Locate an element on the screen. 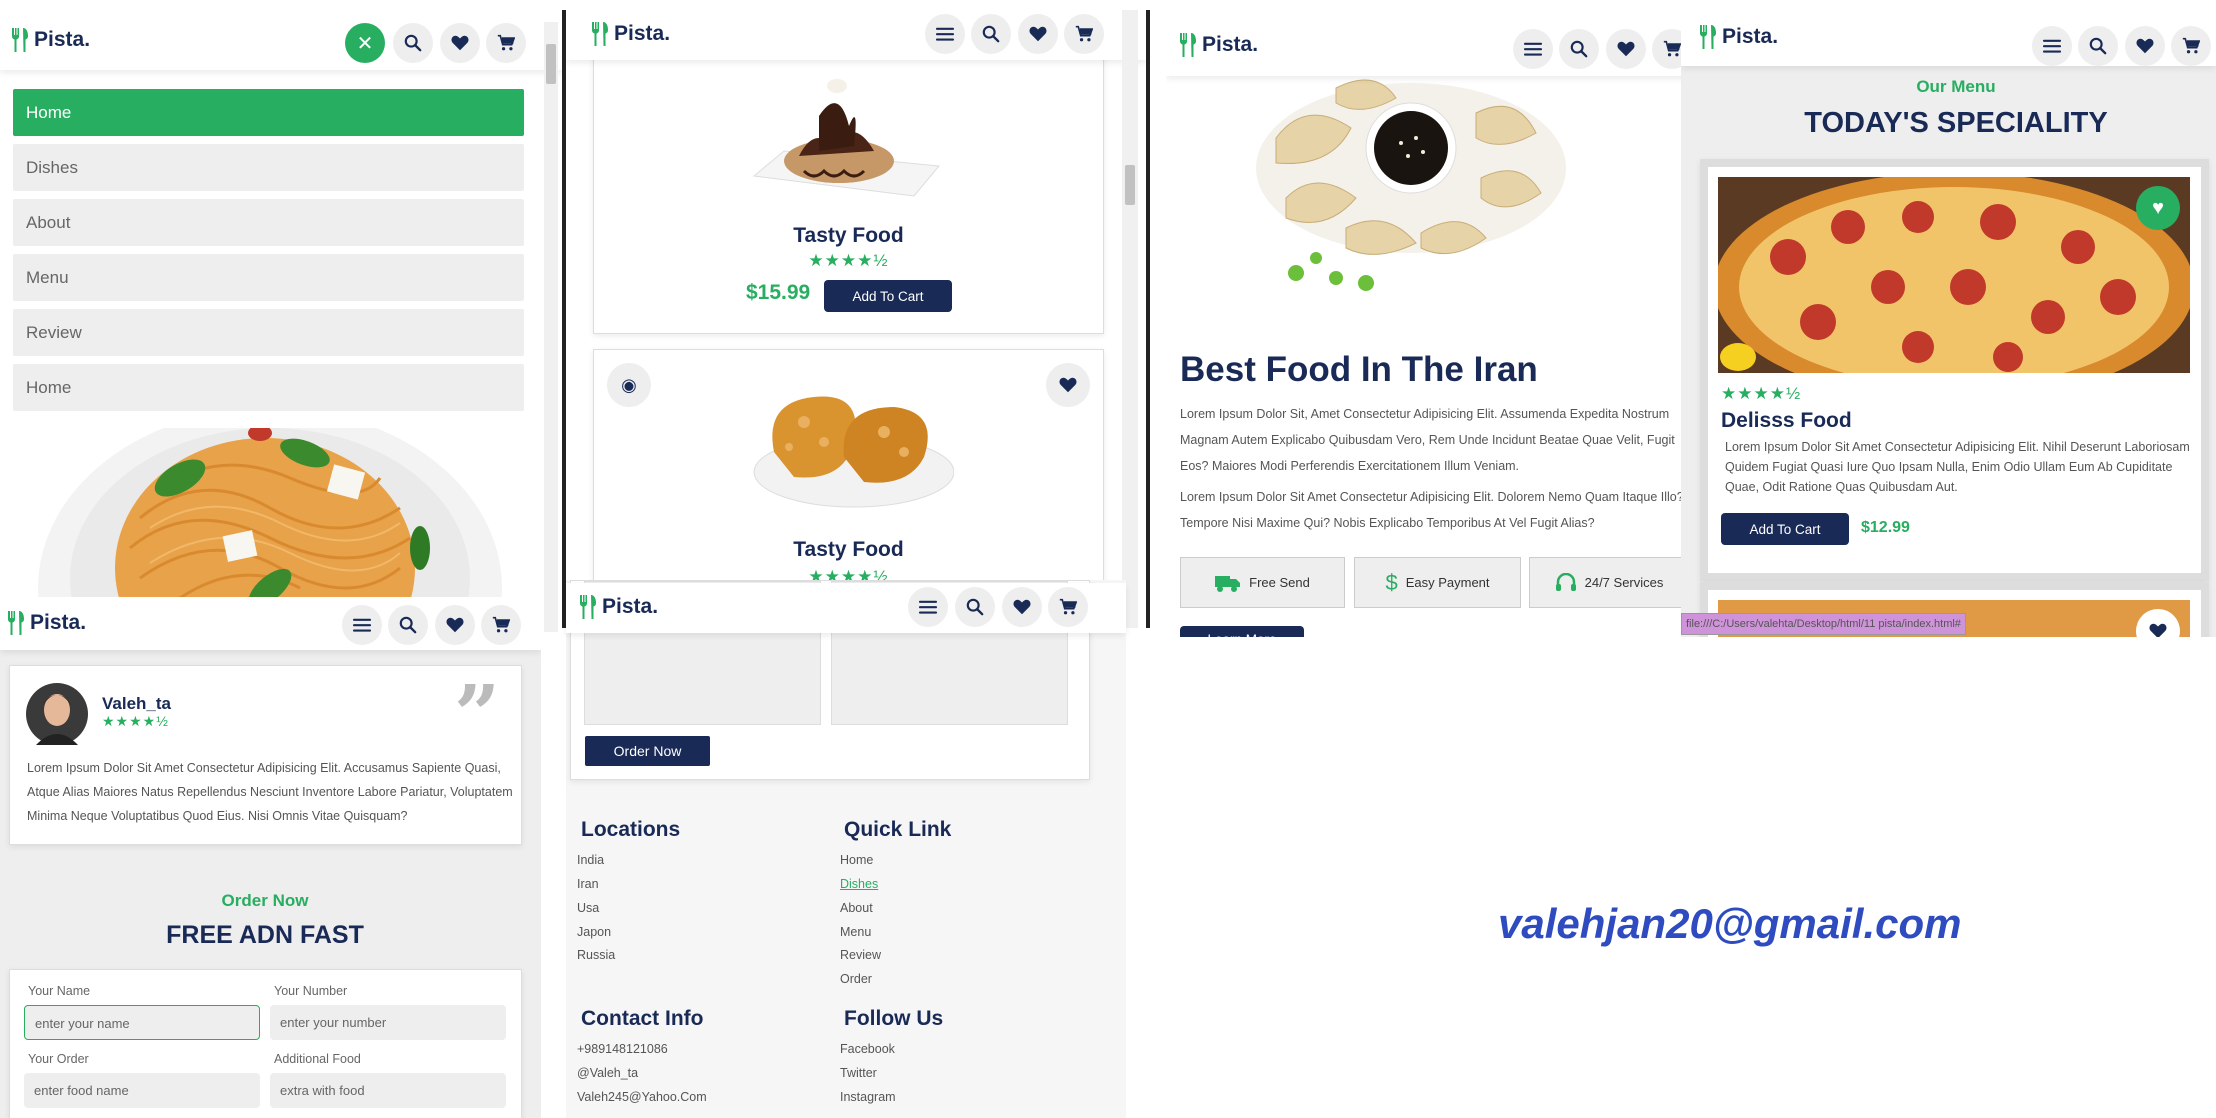  order-subheading: Order Now is located at coordinates (265, 900).